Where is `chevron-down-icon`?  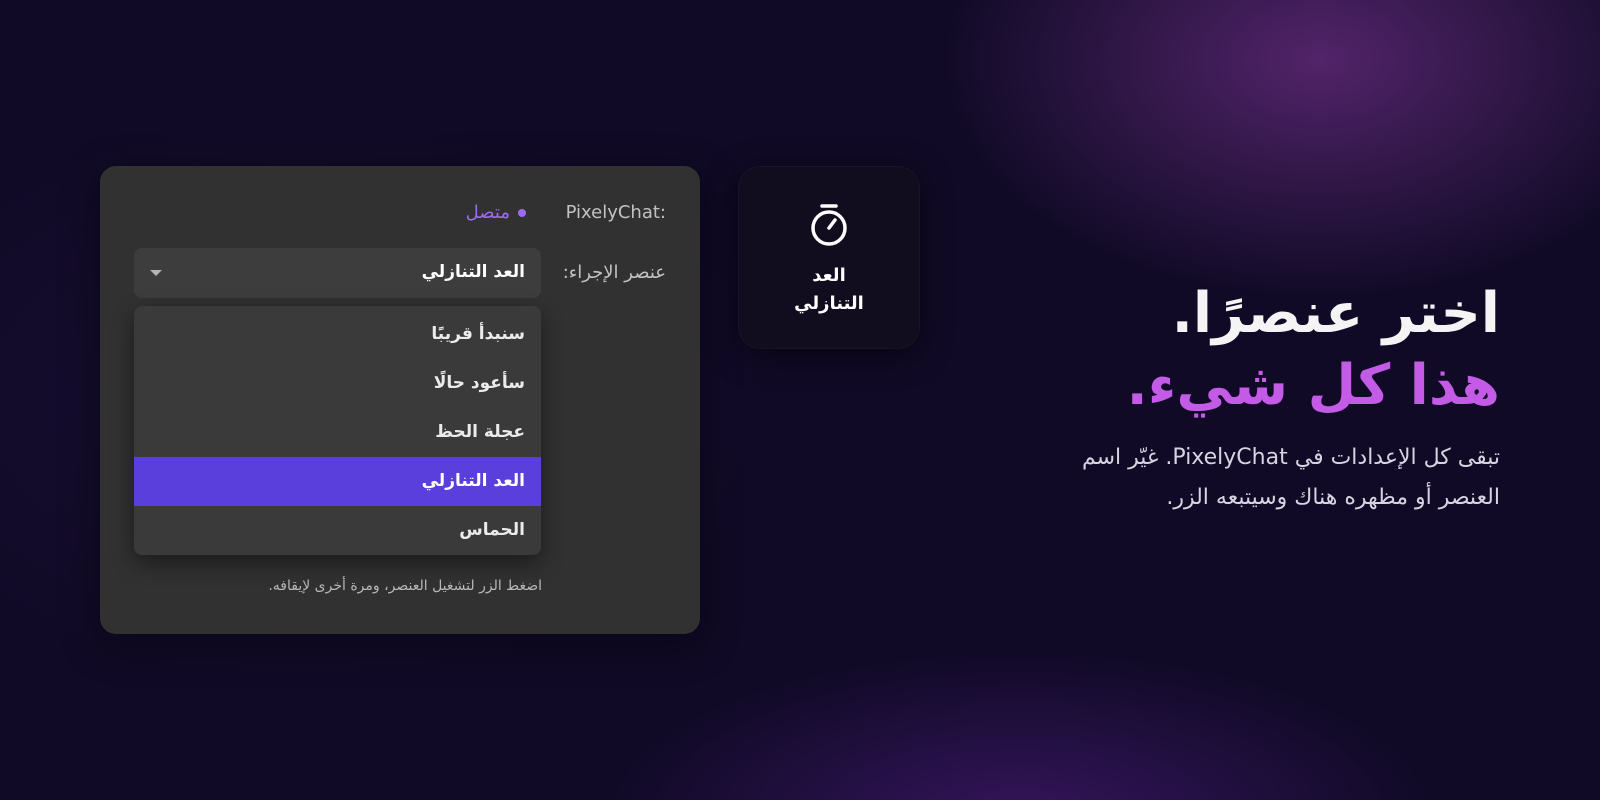 chevron-down-icon is located at coordinates (156, 273).